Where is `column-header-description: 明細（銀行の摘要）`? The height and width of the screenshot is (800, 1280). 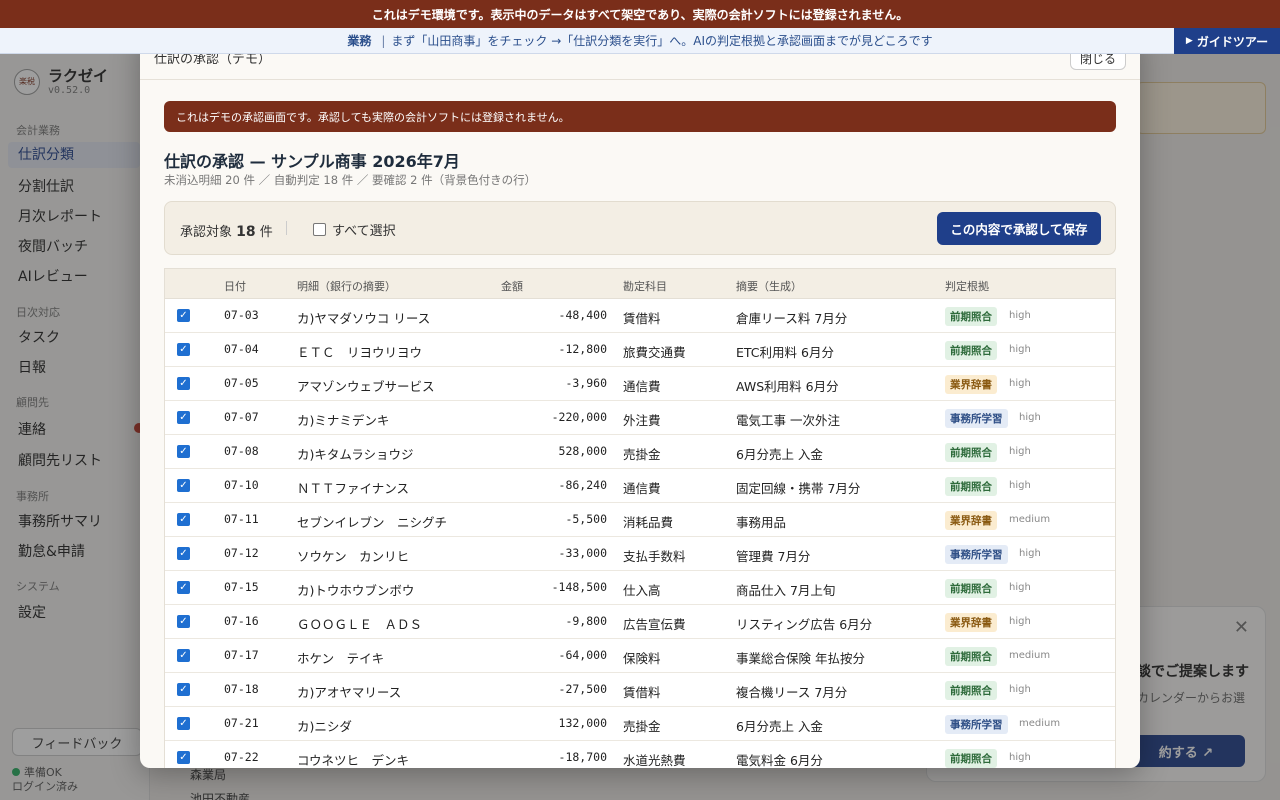
column-header-description: 明細（銀行の摘要） is located at coordinates (346, 286).